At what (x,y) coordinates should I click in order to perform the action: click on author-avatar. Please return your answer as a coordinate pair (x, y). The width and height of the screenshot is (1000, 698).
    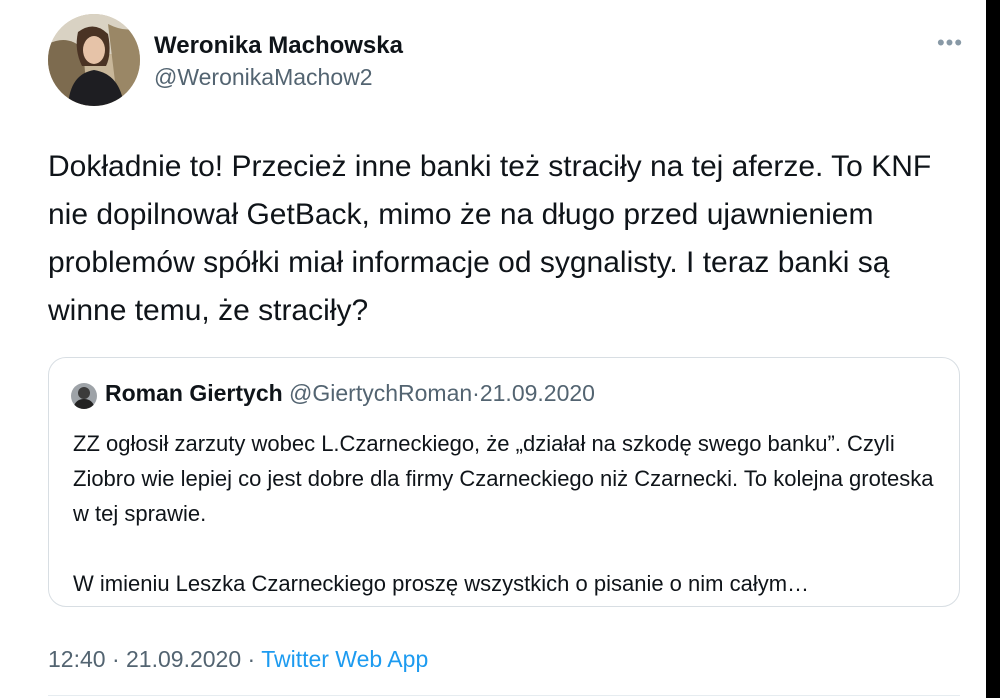
    Looking at the image, I should click on (94, 60).